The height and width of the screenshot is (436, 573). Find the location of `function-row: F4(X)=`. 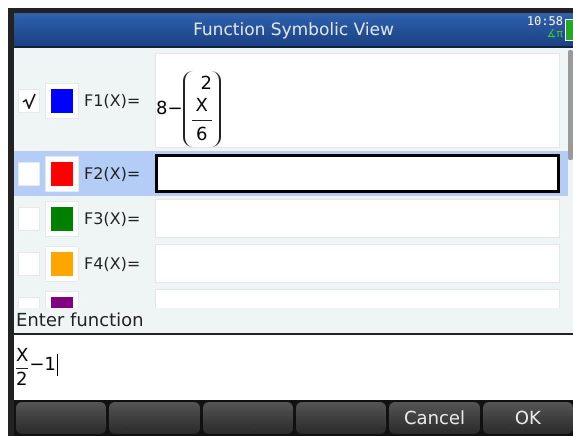

function-row: F4(X)= is located at coordinates (291, 263).